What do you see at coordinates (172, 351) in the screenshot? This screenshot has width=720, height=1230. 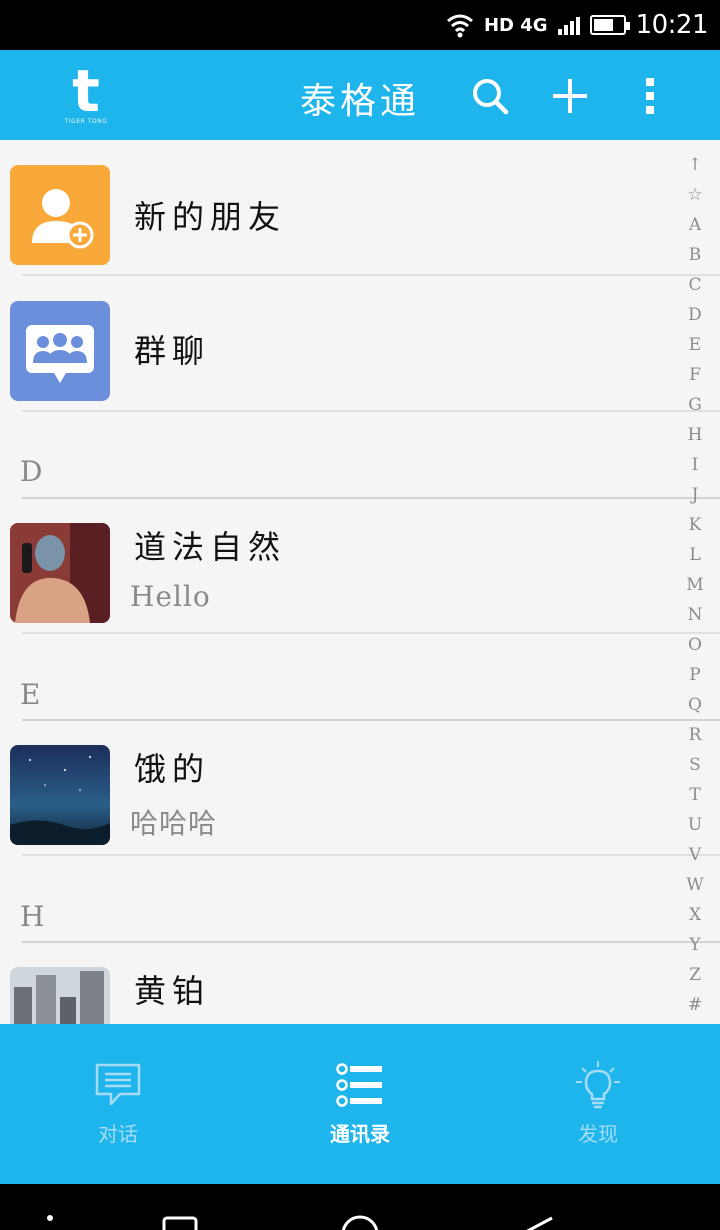 I see `group-chat-label: 群聊` at bounding box center [172, 351].